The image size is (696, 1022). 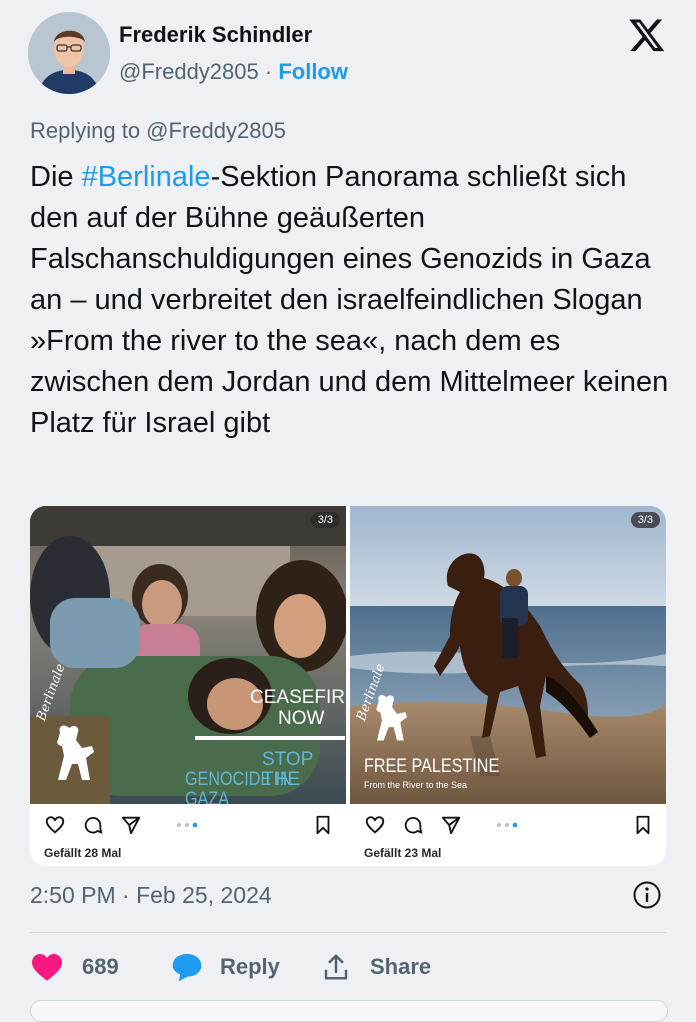 I want to click on tweet-timestamp: 2:50 PM · Feb 25, 2024, so click(x=151, y=895).